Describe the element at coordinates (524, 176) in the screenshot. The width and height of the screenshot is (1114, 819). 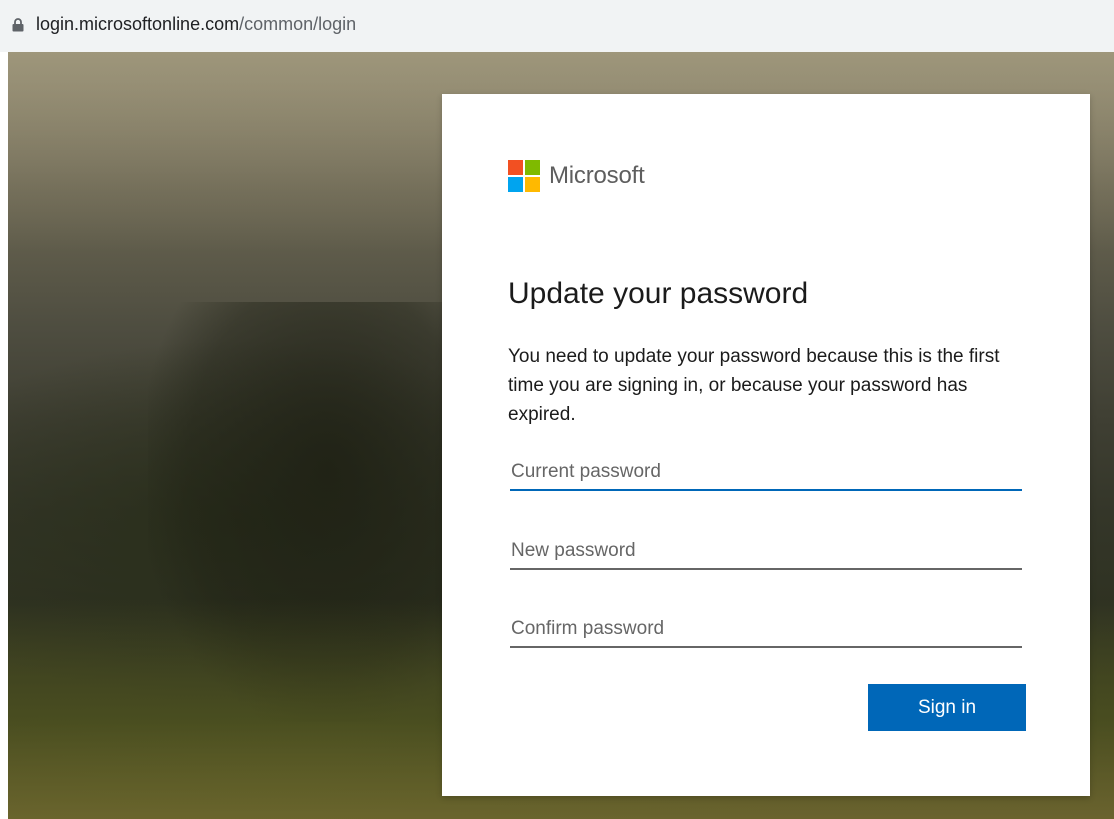
I see `microsoft-logo-icon` at that location.